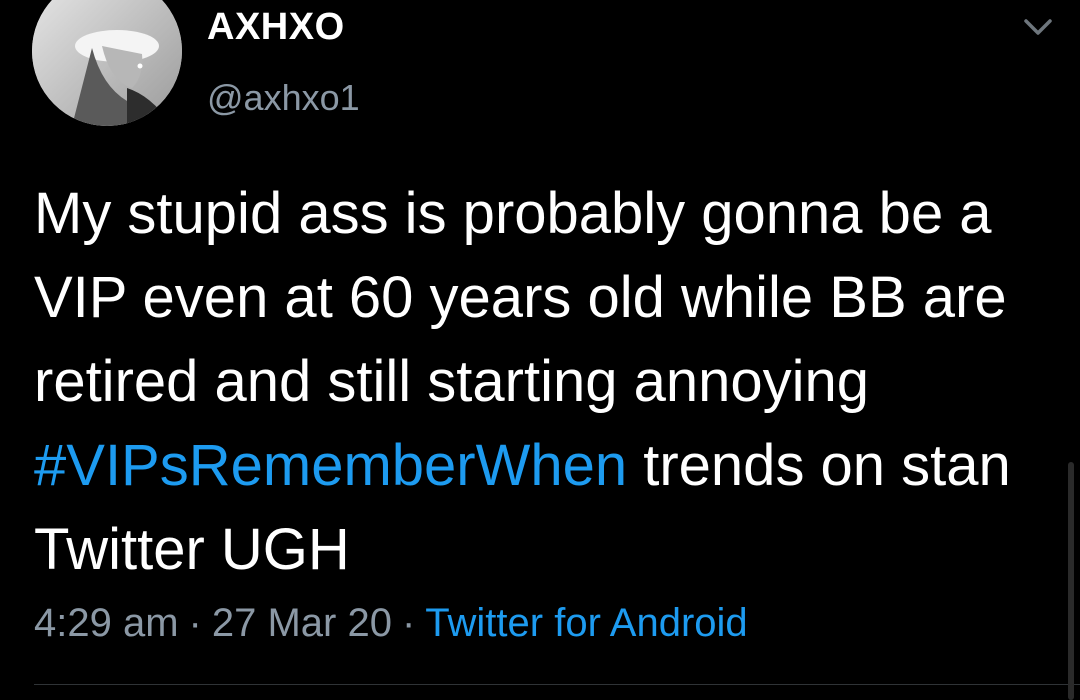  What do you see at coordinates (1071, 581) in the screenshot?
I see `scrollbar` at bounding box center [1071, 581].